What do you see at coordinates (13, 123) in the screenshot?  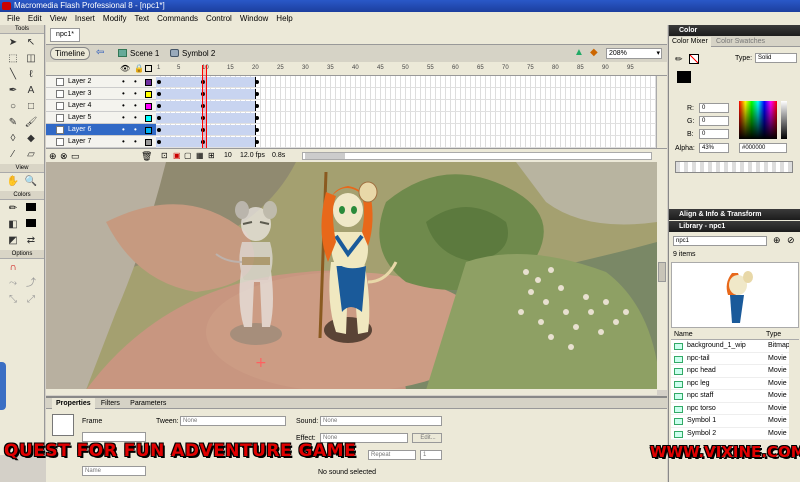 I see `pencil-tool-icon: ✎` at bounding box center [13, 123].